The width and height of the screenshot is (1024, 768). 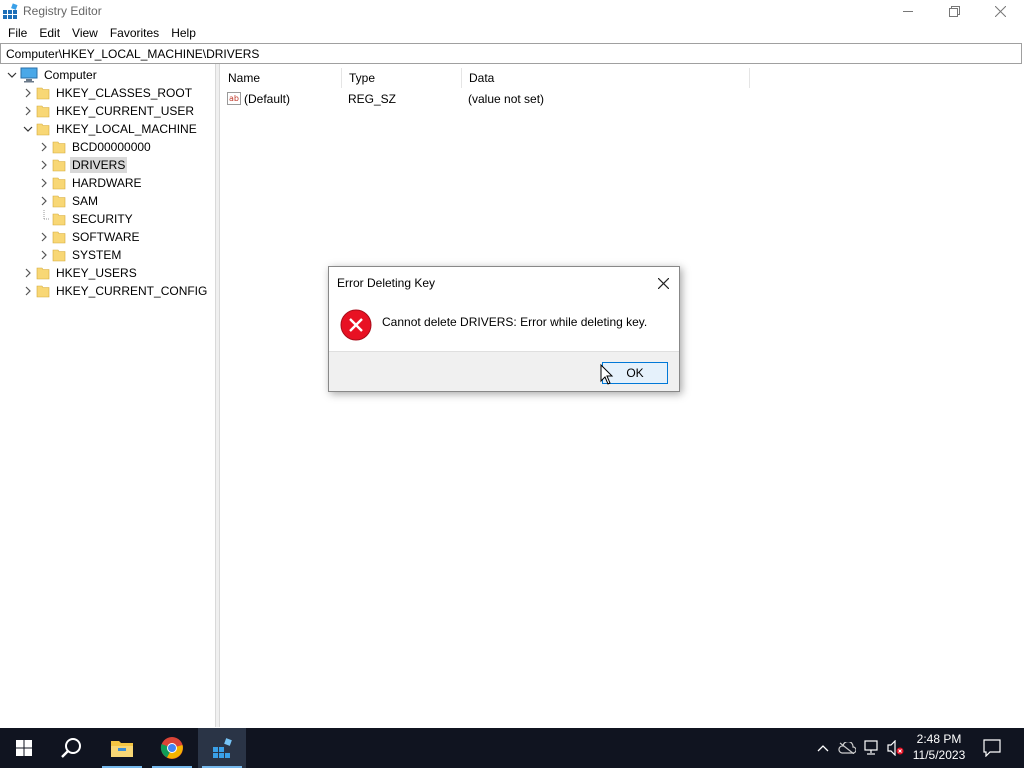 I want to click on tree-item-drivers: DRIVERS, so click(x=82, y=165).